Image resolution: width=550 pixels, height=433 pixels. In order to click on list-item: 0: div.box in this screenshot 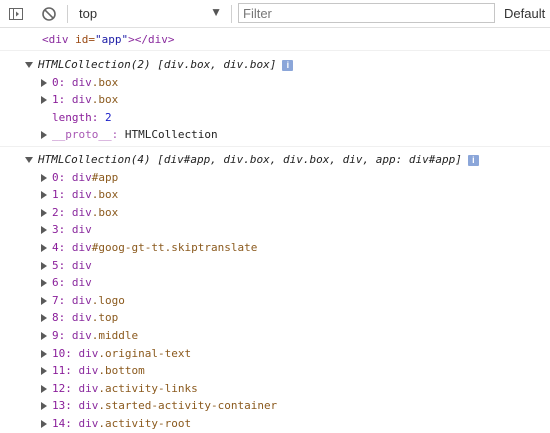, I will do `click(275, 83)`.